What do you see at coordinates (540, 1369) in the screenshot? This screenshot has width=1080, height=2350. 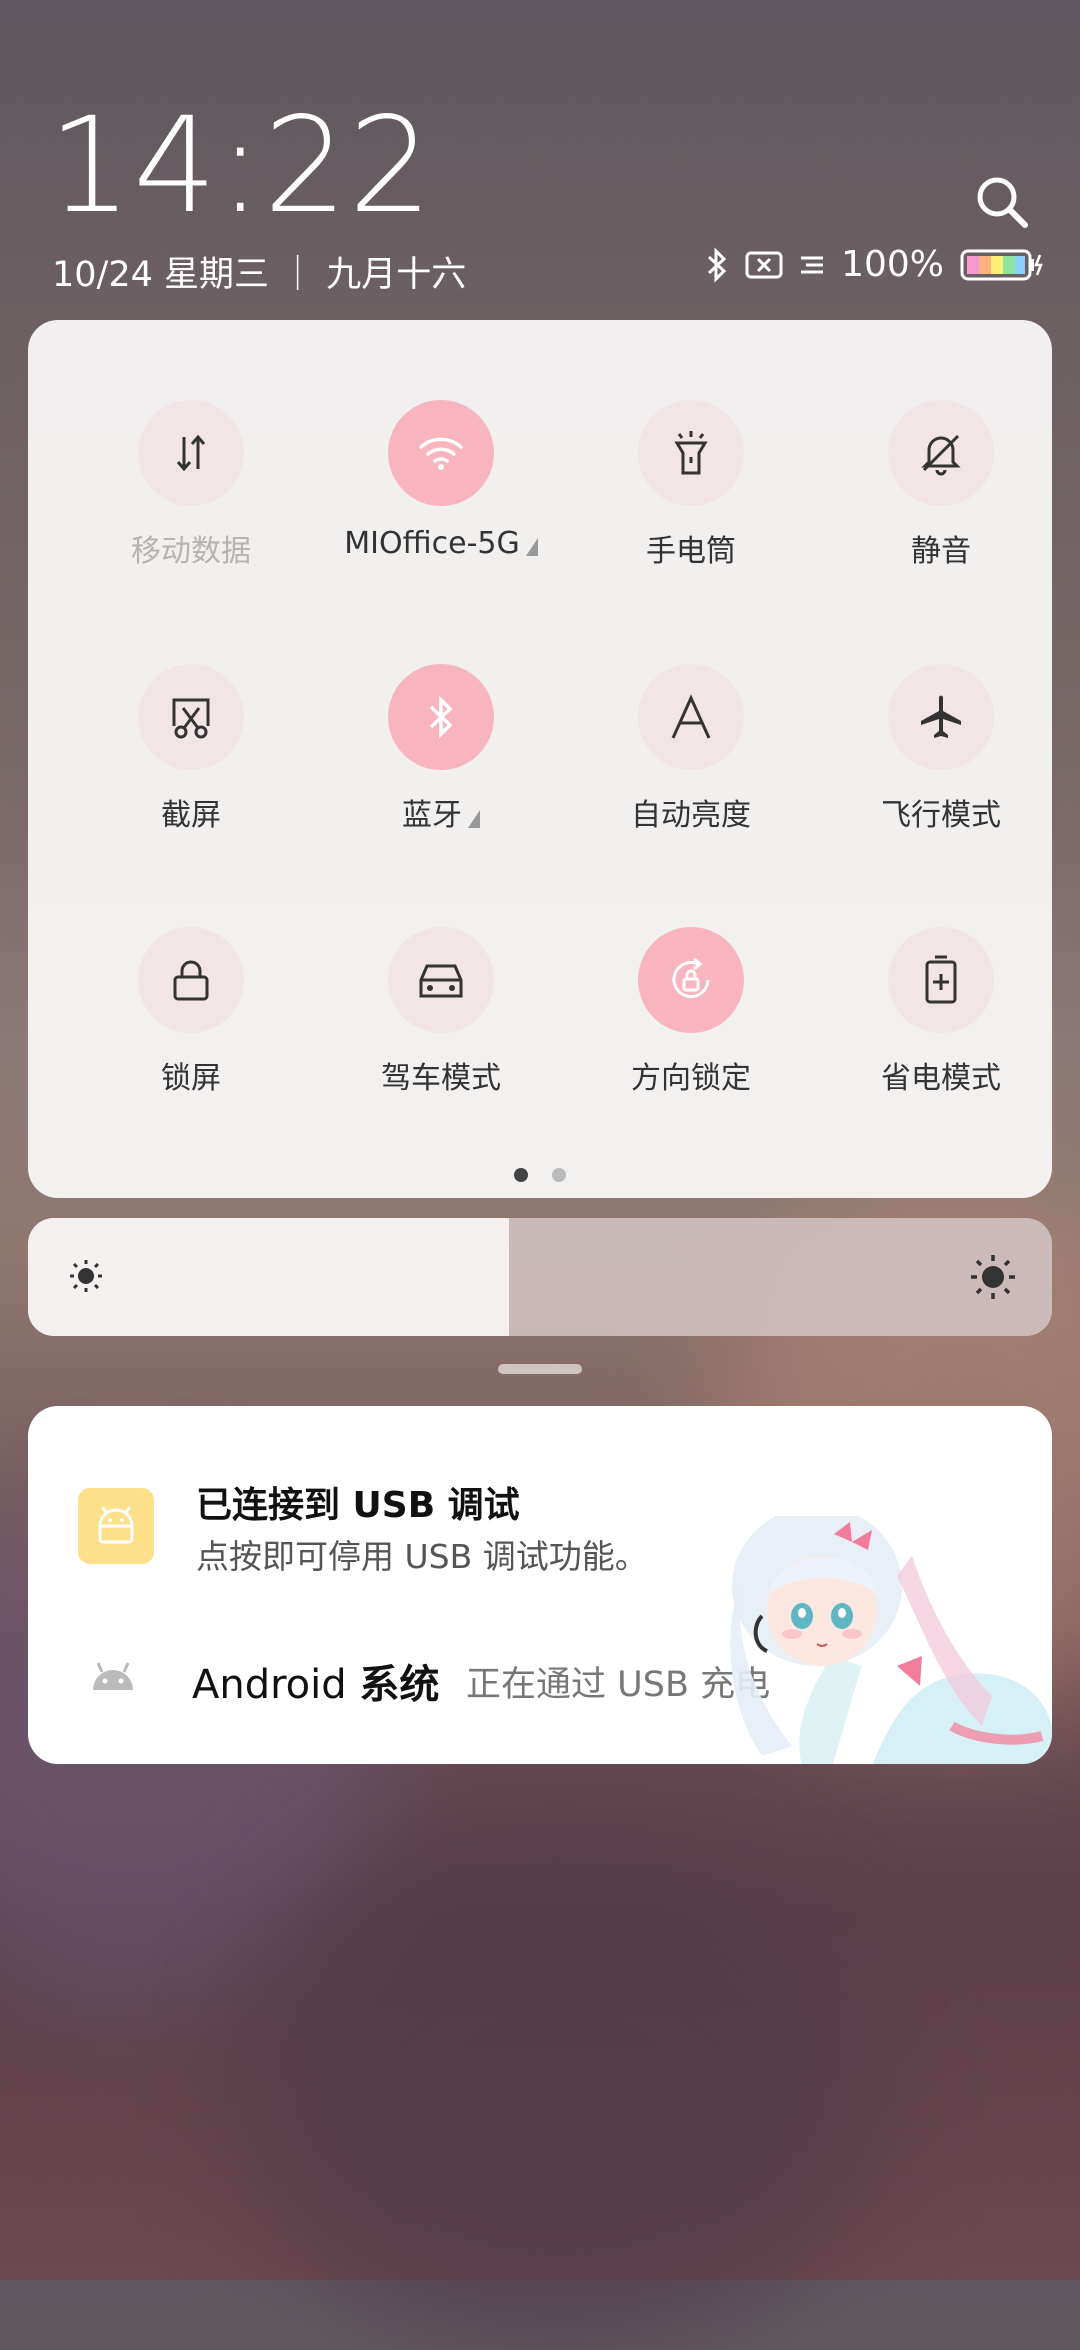 I see `drag-handle` at bounding box center [540, 1369].